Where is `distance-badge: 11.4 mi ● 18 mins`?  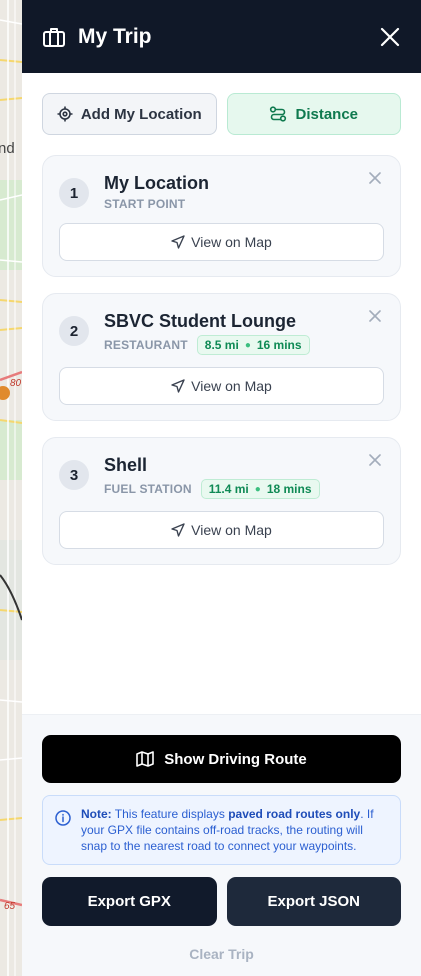
distance-badge: 11.4 mi ● 18 mins is located at coordinates (260, 489).